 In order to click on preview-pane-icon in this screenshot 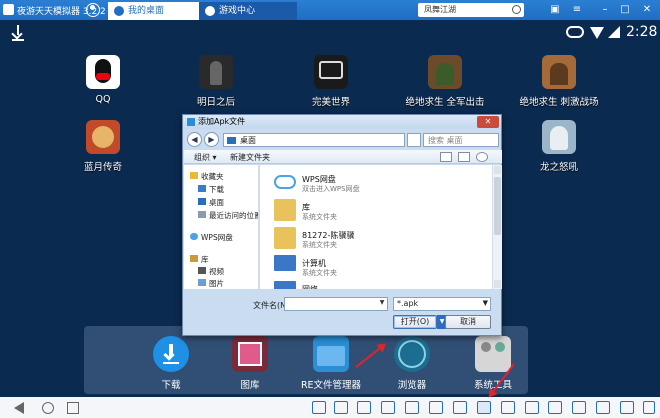, I will do `click(464, 157)`.